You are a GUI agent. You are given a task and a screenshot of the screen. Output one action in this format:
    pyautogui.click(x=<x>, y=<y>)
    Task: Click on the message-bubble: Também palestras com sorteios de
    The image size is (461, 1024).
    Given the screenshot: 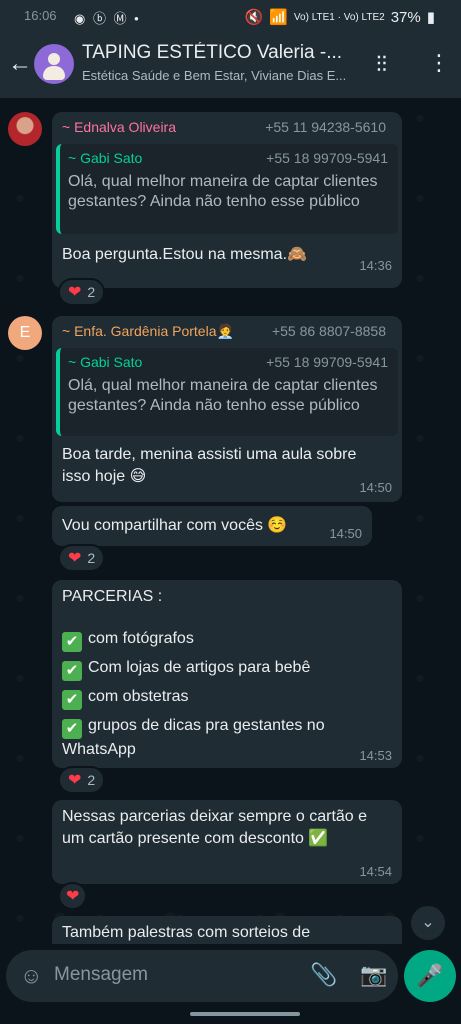 What is the action you would take?
    pyautogui.click(x=227, y=930)
    